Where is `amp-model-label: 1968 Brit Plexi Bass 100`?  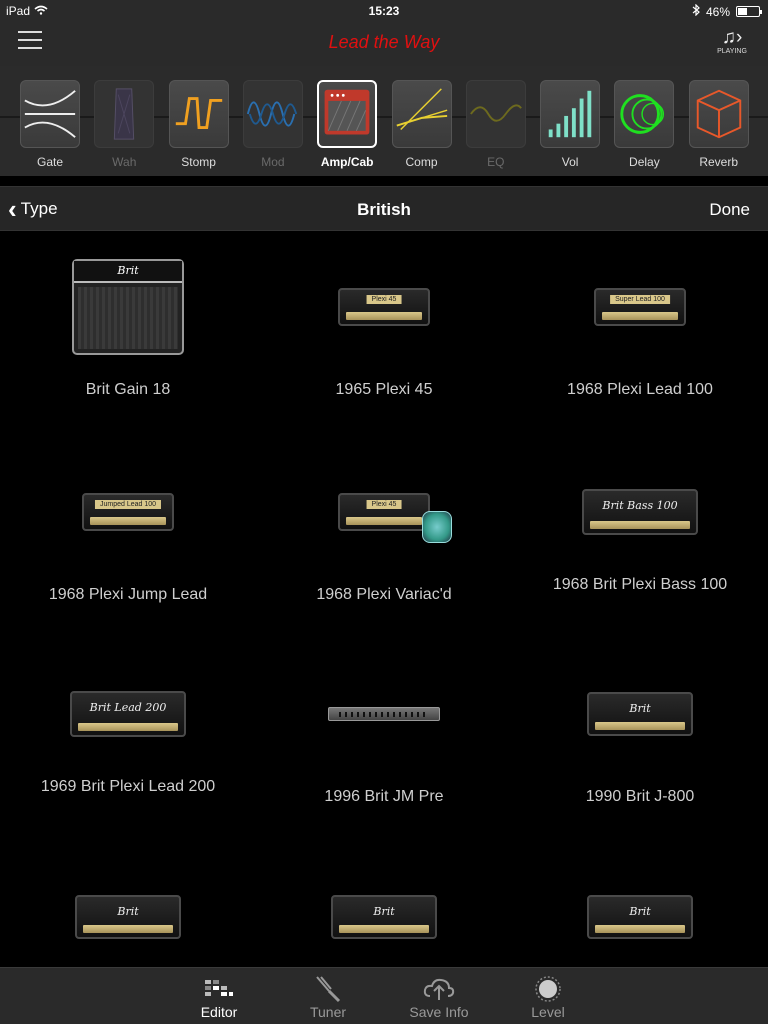
amp-model-label: 1968 Brit Plexi Bass 100 is located at coordinates (640, 584).